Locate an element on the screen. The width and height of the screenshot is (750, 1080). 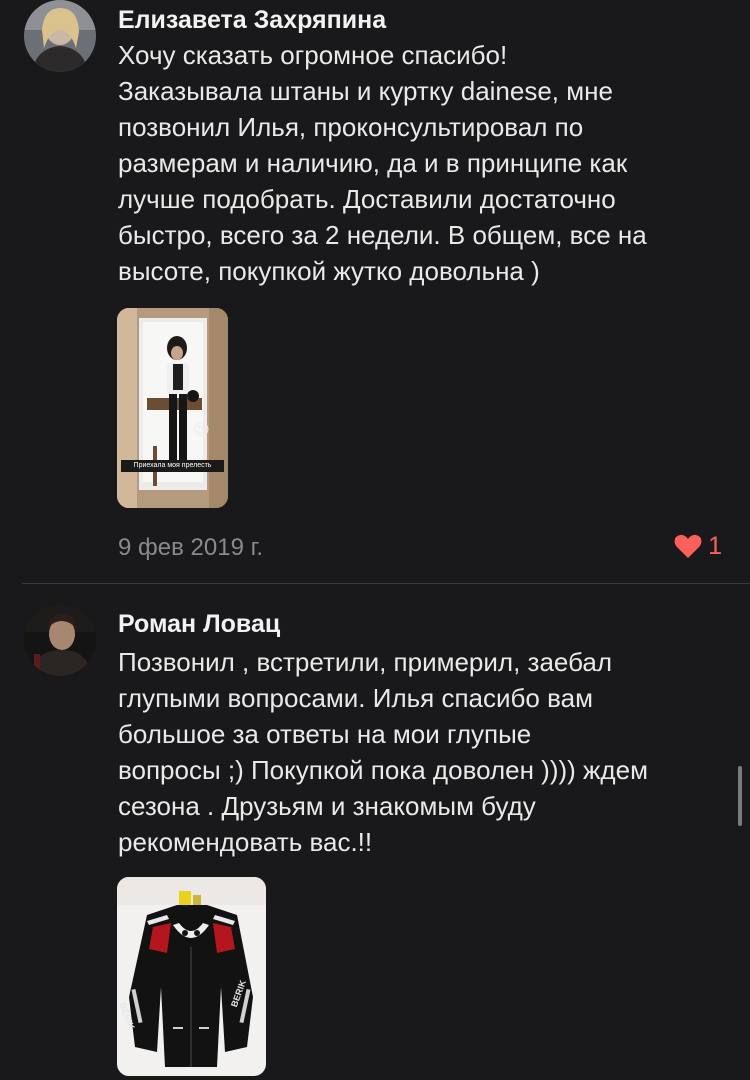
review-photo: BERIK BERIK is located at coordinates (191, 976).